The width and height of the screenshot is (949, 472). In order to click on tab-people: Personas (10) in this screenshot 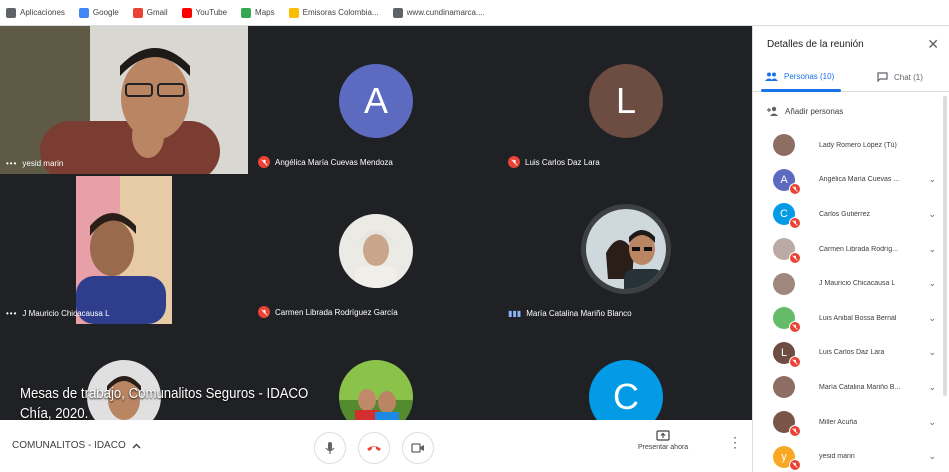, I will do `click(799, 76)`.